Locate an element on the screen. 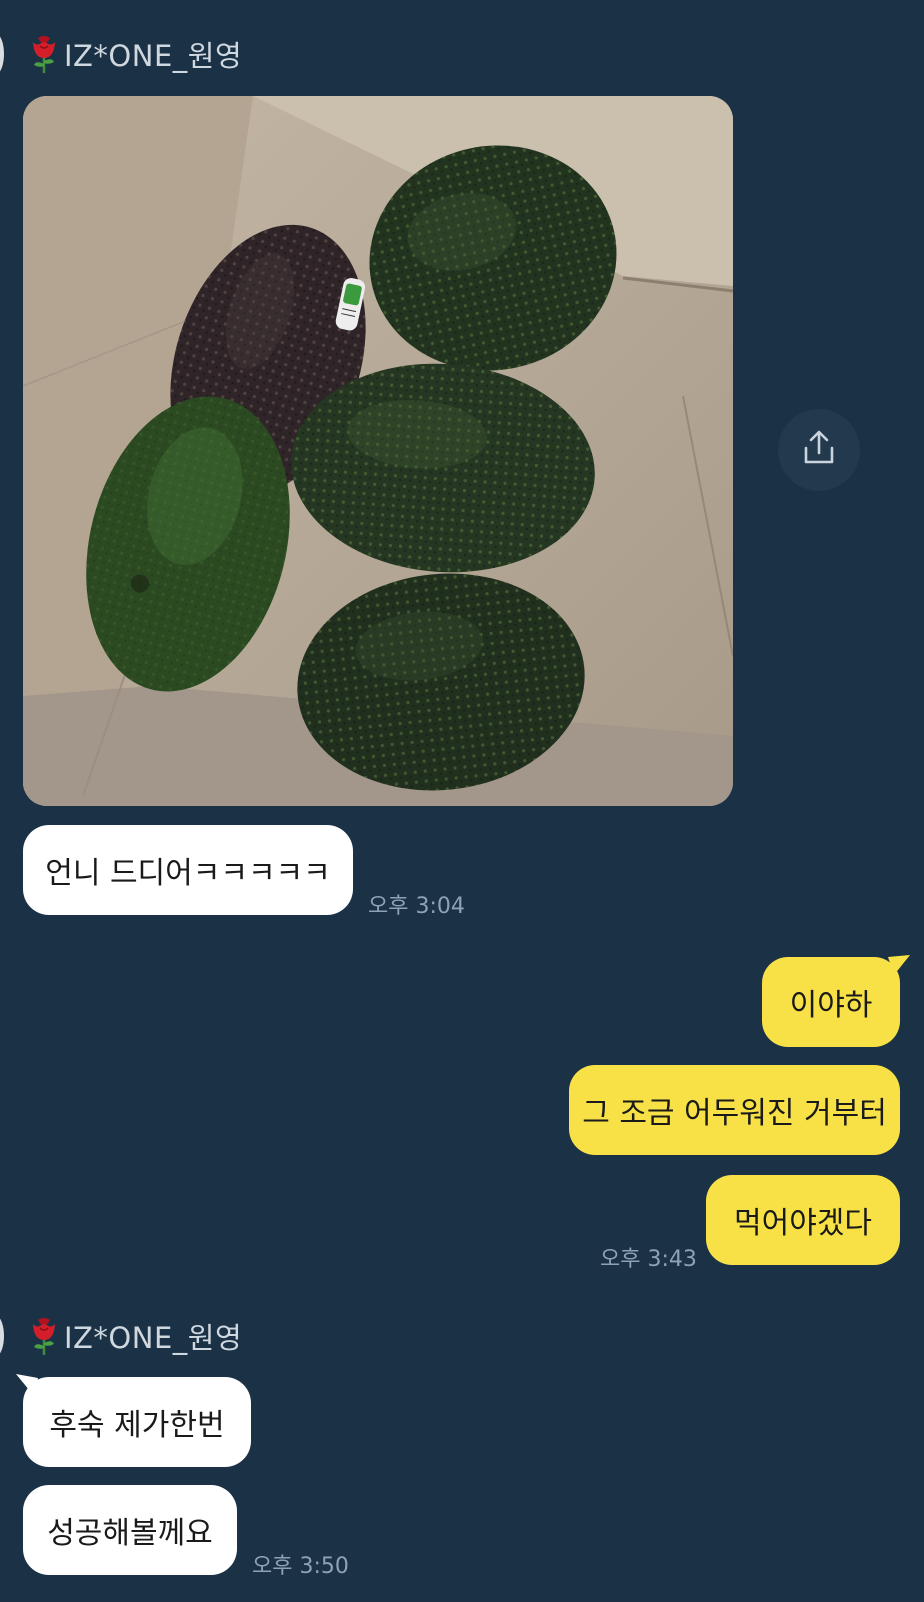 This screenshot has width=924, height=1602. message-text: 그 조금 어두워진 거부터 is located at coordinates (734, 1113).